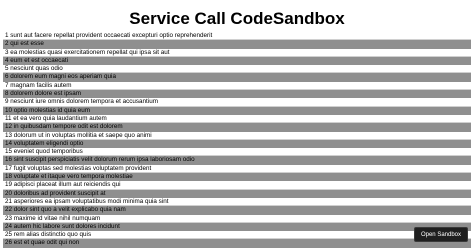 This screenshot has width=474, height=248. Describe the element at coordinates (237, 44) in the screenshot. I see `post-item: 2 qui est esse` at that location.